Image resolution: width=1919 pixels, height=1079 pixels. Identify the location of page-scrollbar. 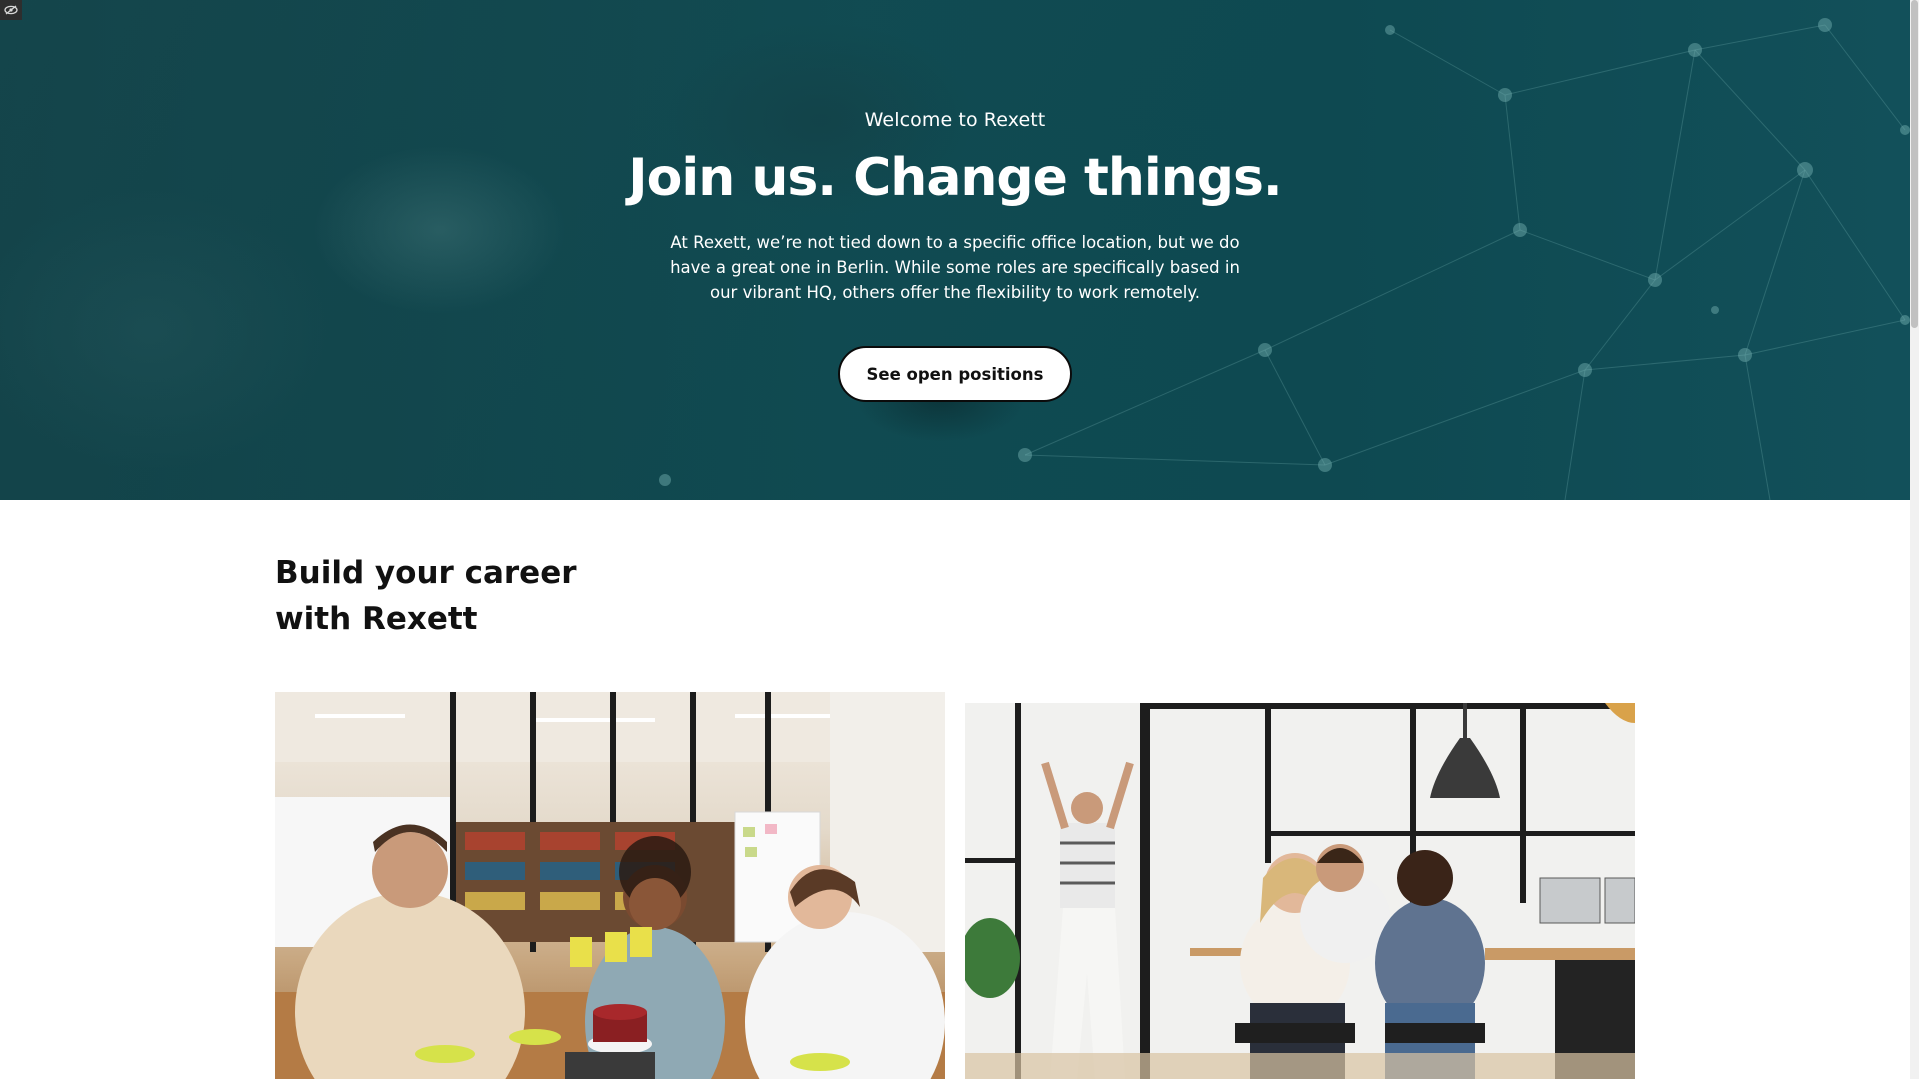
(1914, 539).